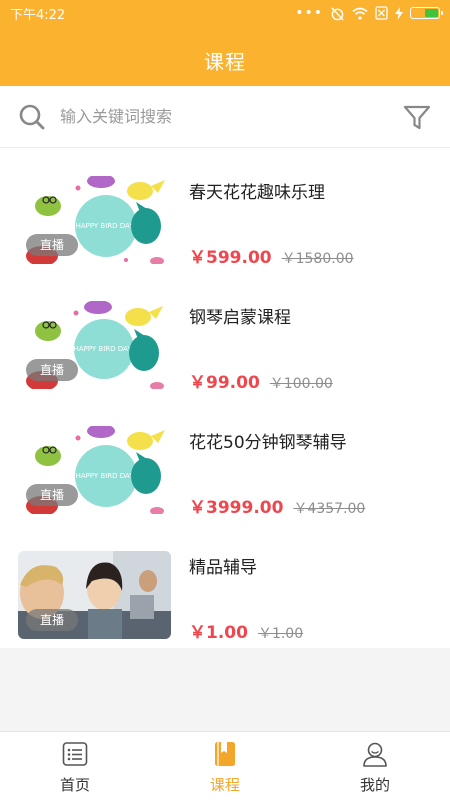  What do you see at coordinates (225, 13) in the screenshot?
I see `status-bar: 下午4:22 •••` at bounding box center [225, 13].